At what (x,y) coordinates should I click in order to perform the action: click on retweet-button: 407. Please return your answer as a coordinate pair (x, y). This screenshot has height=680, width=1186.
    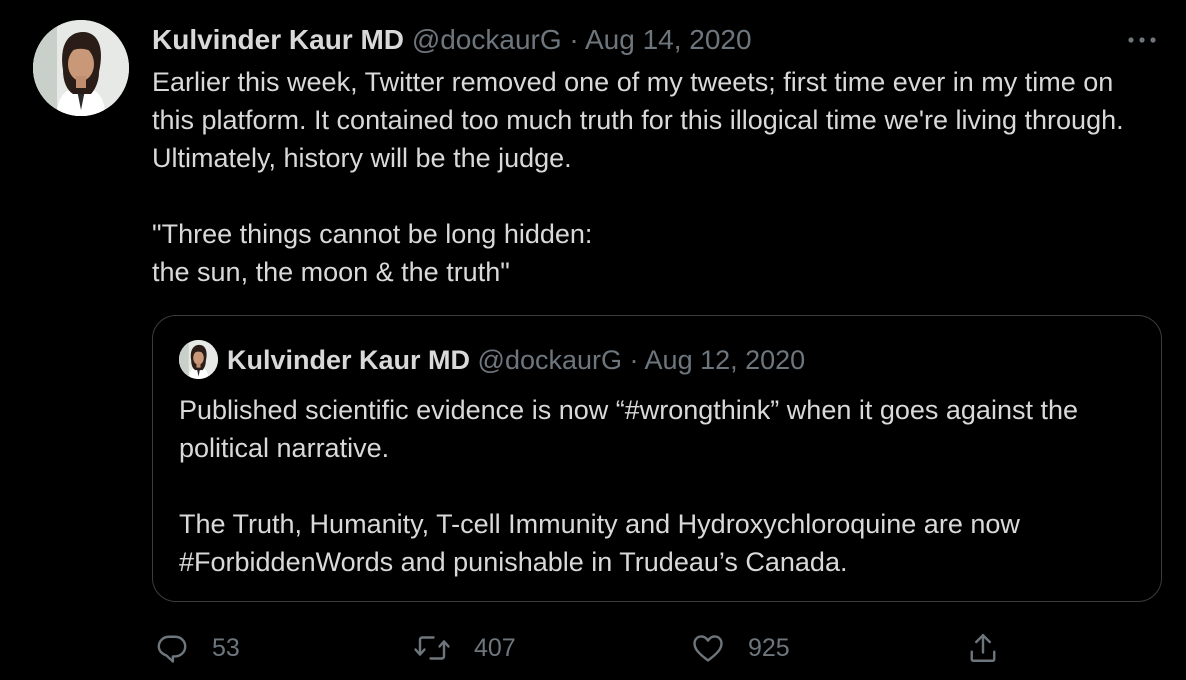
    Looking at the image, I should click on (464, 648).